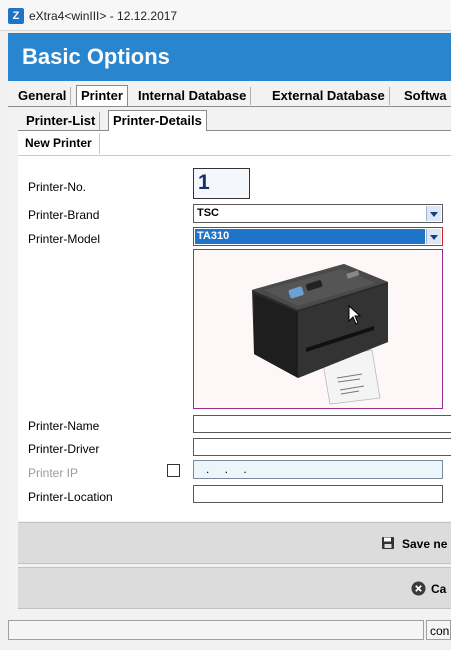 This screenshot has width=451, height=650. What do you see at coordinates (43, 96) in the screenshot?
I see `tab-general: General` at bounding box center [43, 96].